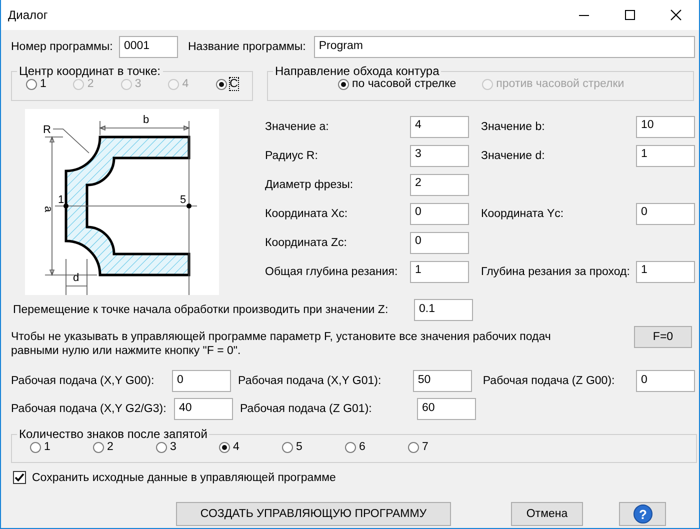 Image resolution: width=700 pixels, height=529 pixels. Describe the element at coordinates (439, 447) in the screenshot. I see `radio-option: 7` at that location.